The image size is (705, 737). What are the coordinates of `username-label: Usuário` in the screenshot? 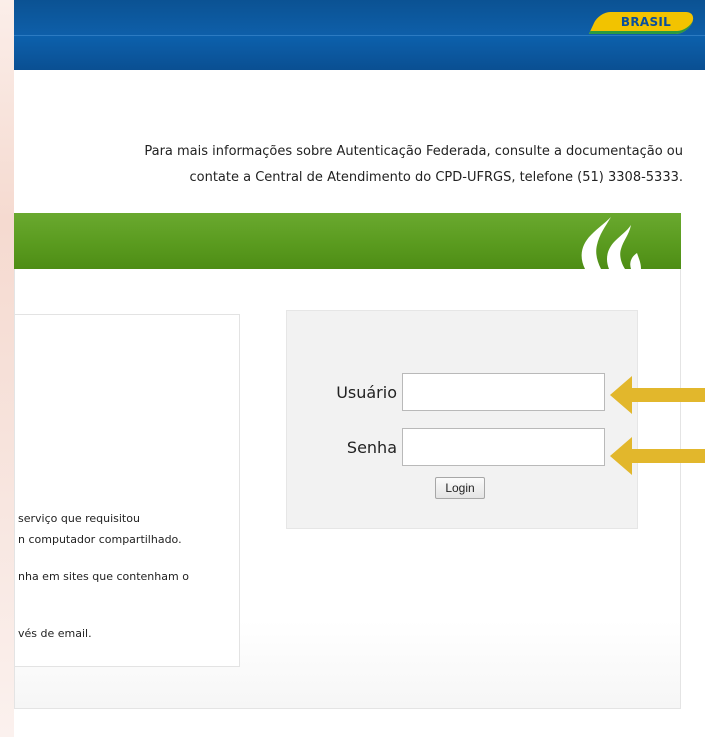 It's located at (366, 392).